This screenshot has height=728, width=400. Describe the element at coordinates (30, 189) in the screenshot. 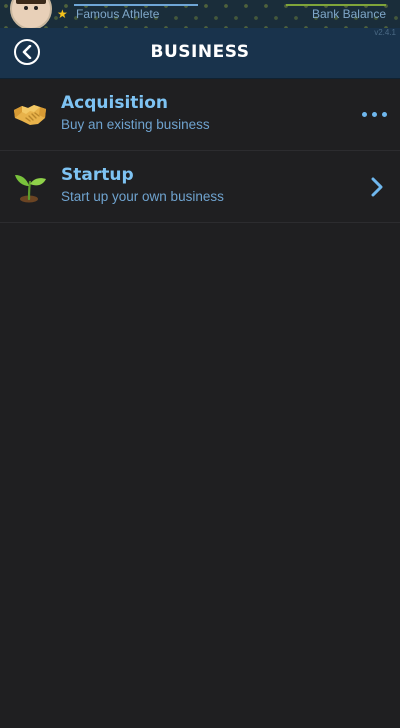

I see `sprout-icon` at that location.